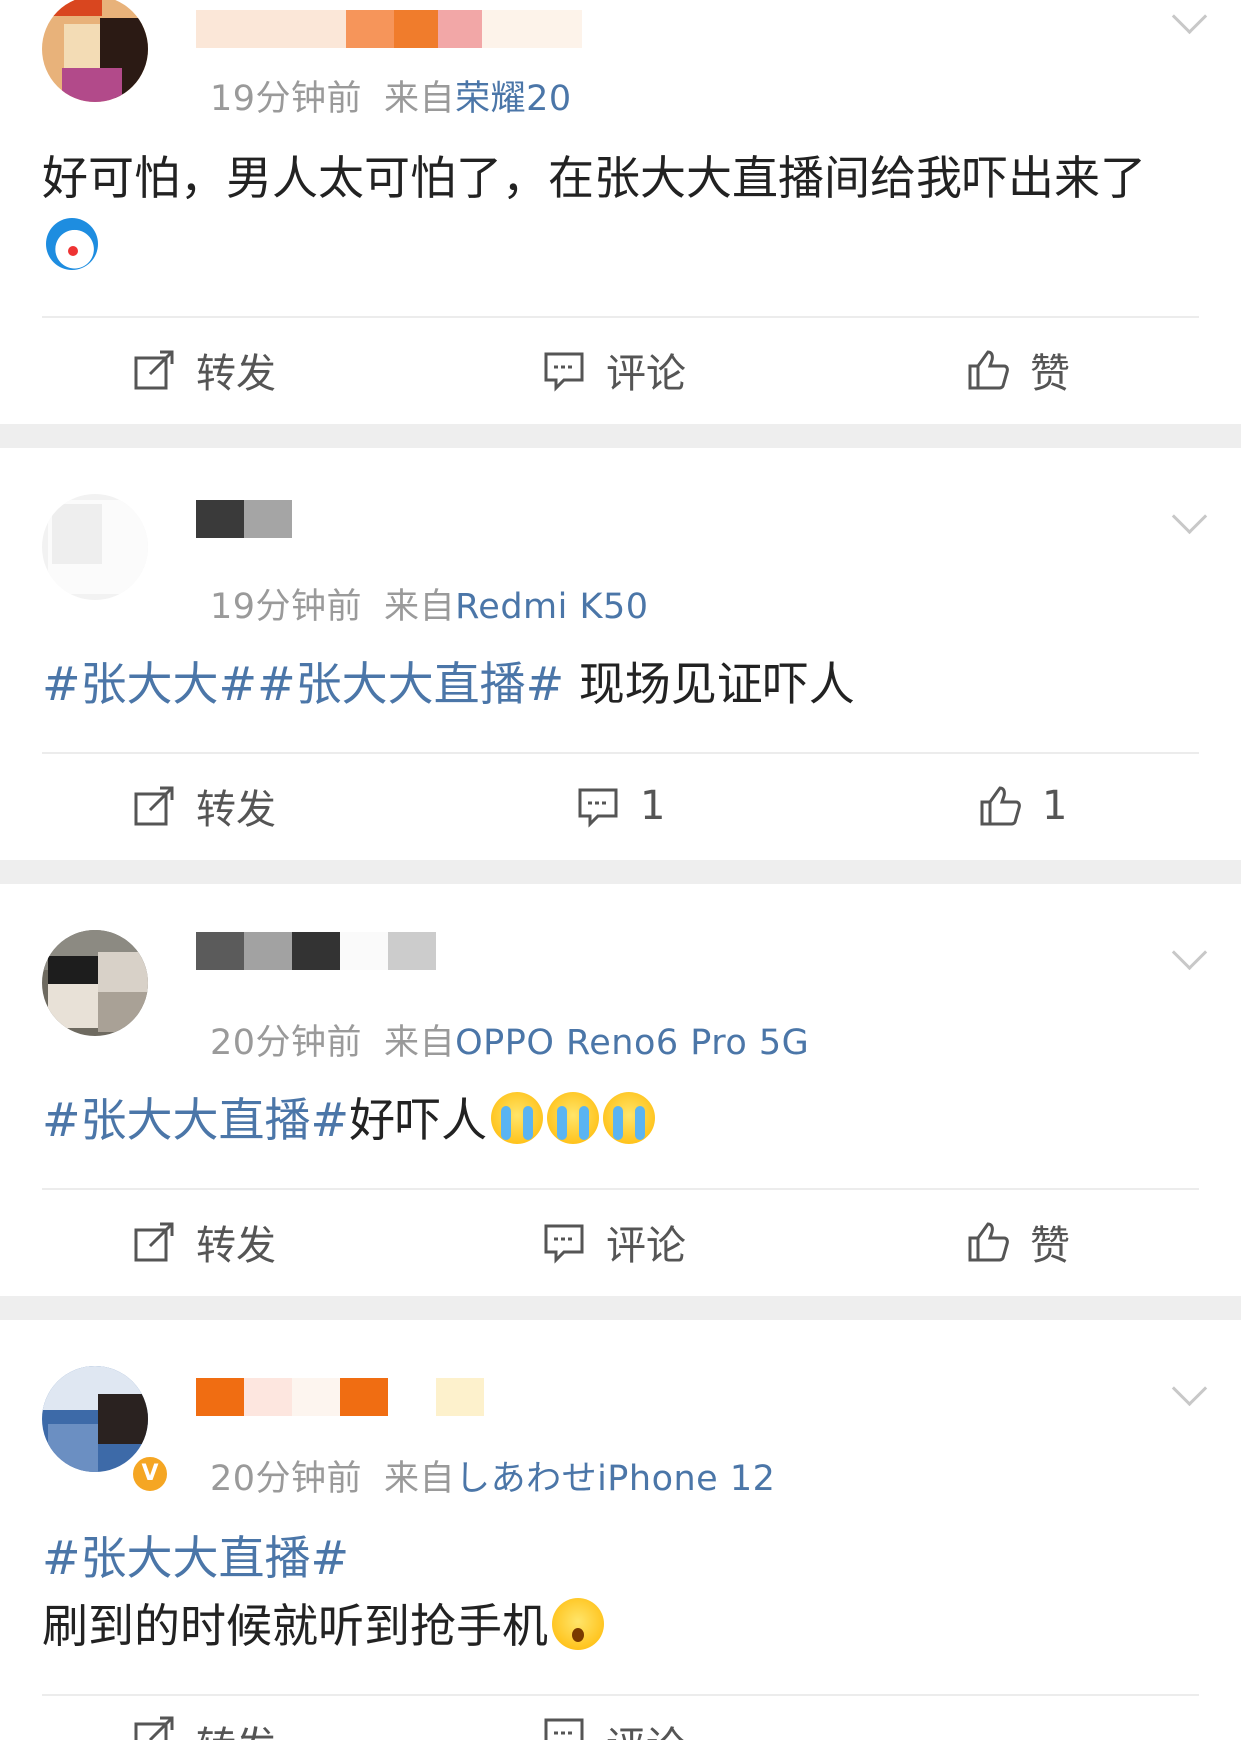  I want to click on post-source: OPPO Reno6 Pro 5G, so click(632, 1043).